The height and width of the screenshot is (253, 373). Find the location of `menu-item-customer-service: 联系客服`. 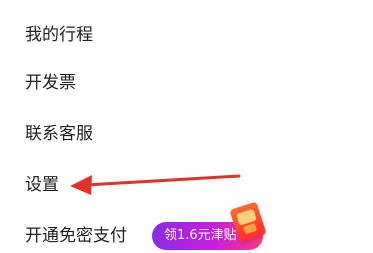

menu-item-customer-service: 联系客服 is located at coordinates (59, 134).